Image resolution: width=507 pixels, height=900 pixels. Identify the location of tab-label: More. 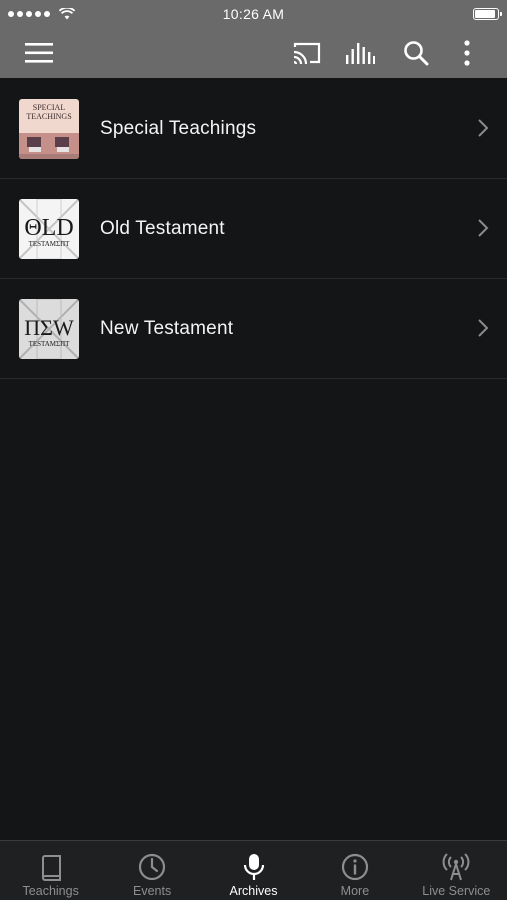
(355, 891).